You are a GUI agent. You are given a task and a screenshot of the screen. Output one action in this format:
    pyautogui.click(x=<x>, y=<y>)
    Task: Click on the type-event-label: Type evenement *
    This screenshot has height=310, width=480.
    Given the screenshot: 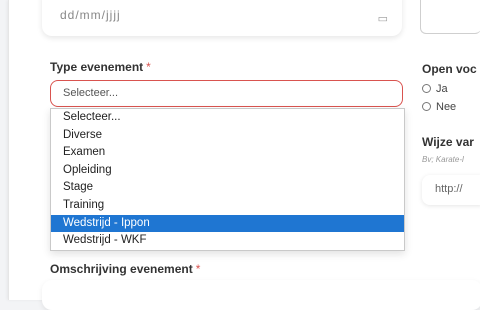 What is the action you would take?
    pyautogui.click(x=100, y=67)
    